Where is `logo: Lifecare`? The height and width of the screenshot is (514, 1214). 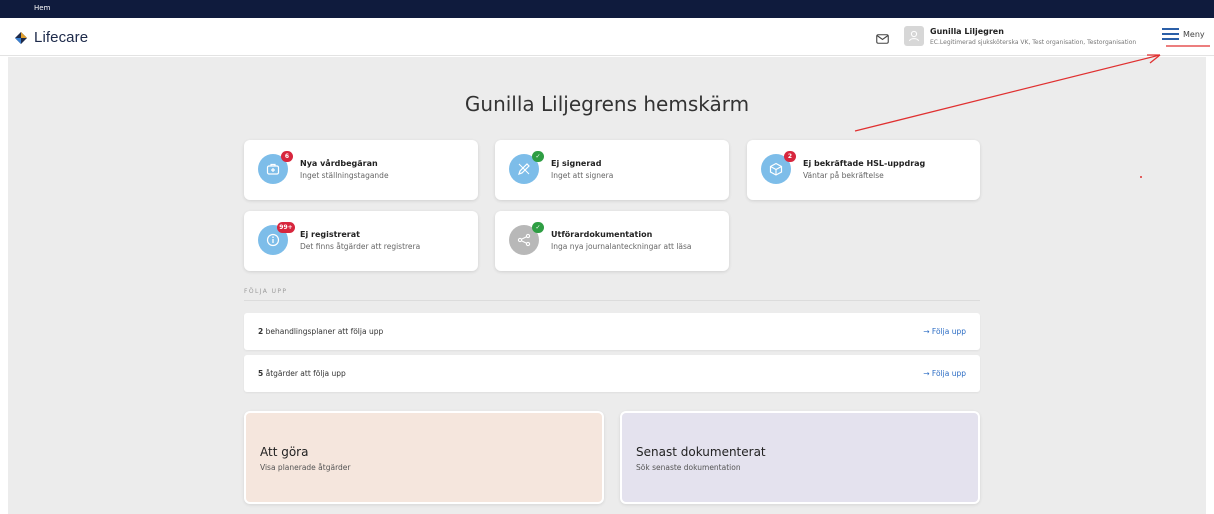 logo: Lifecare is located at coordinates (51, 37).